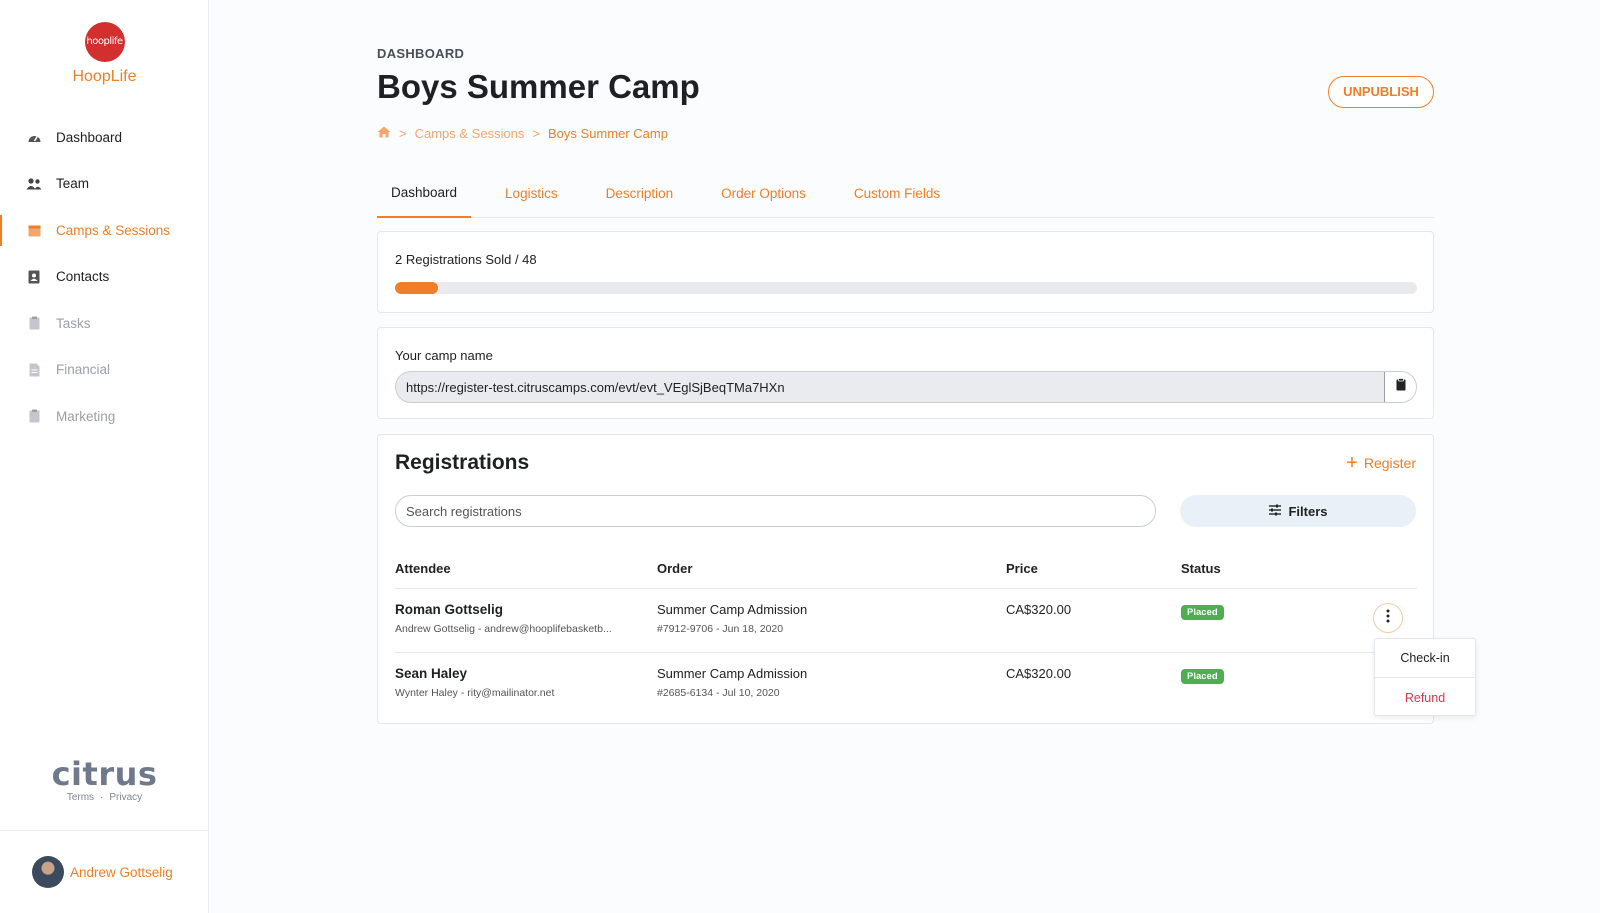 Image resolution: width=1600 pixels, height=913 pixels. I want to click on register-button: + Register, so click(1381, 463).